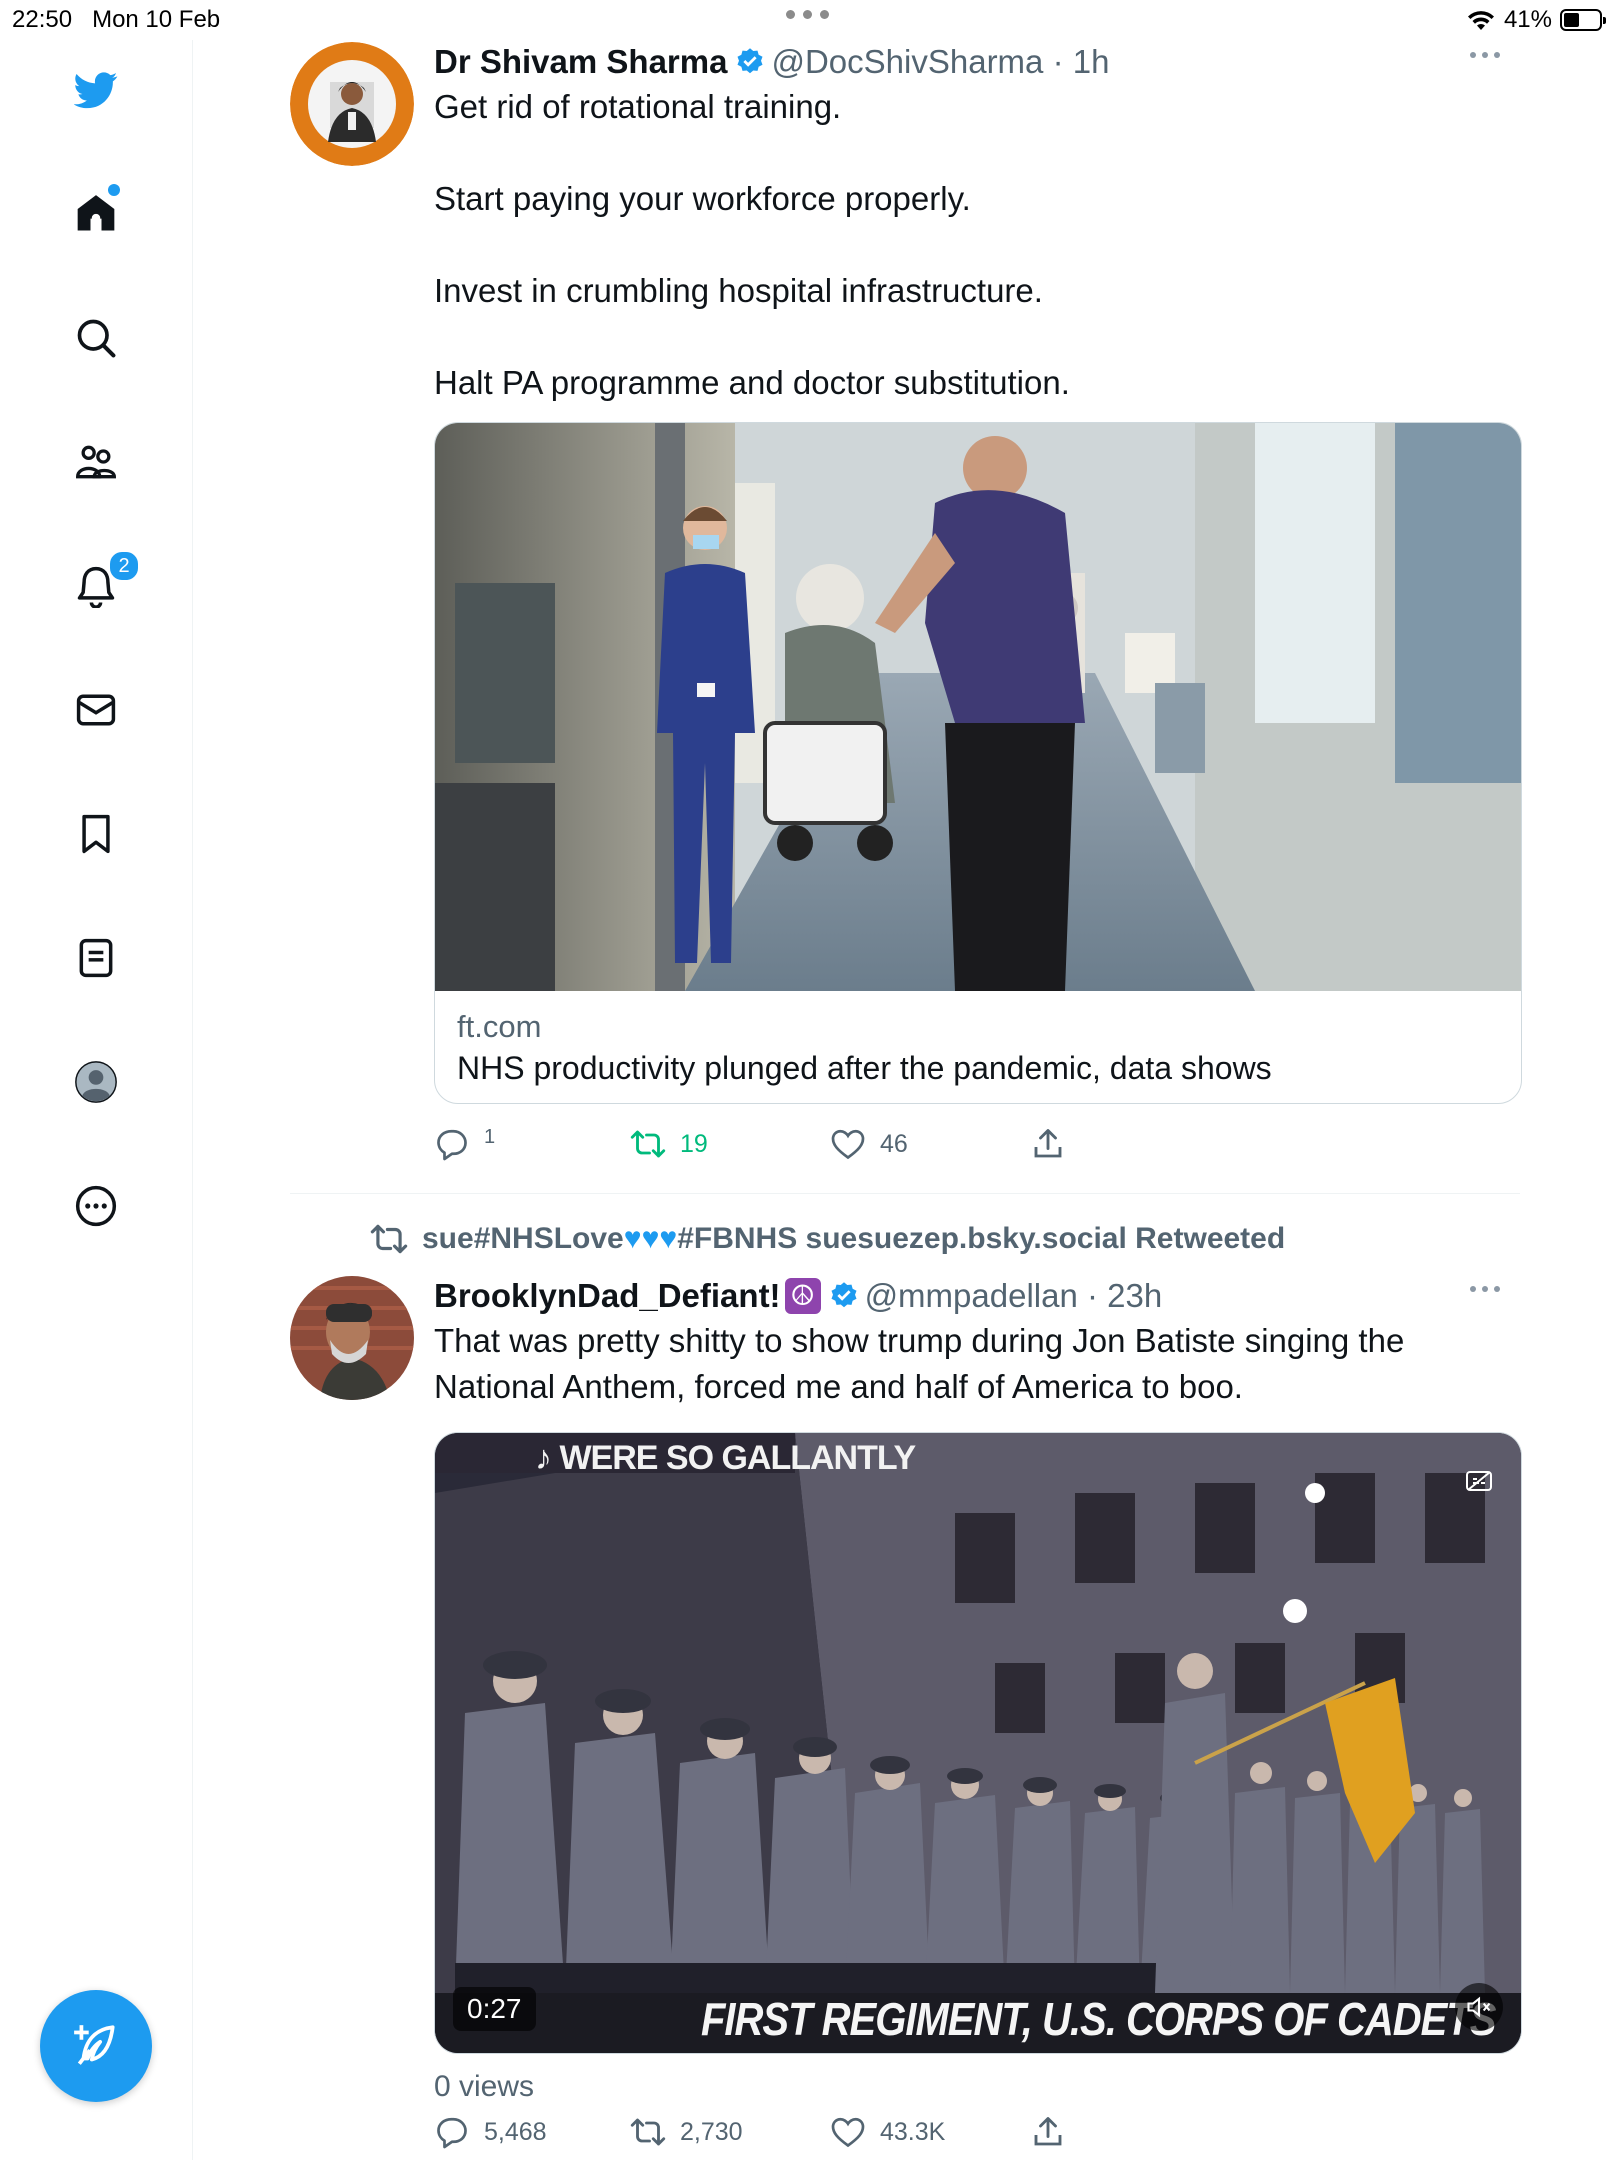 This screenshot has height=2160, width=1620. I want to click on retweeted-label: #FBNHS suesuezep.bsky.social Retweeted, so click(981, 1238).